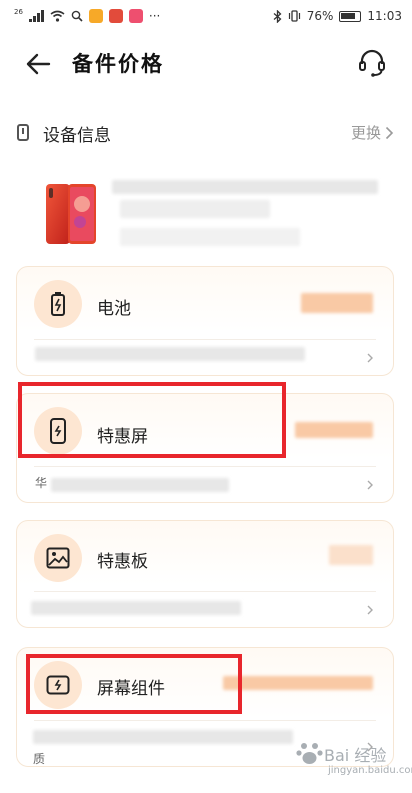  Describe the element at coordinates (320, 16) in the screenshot. I see `battery-percent: 76%` at that location.